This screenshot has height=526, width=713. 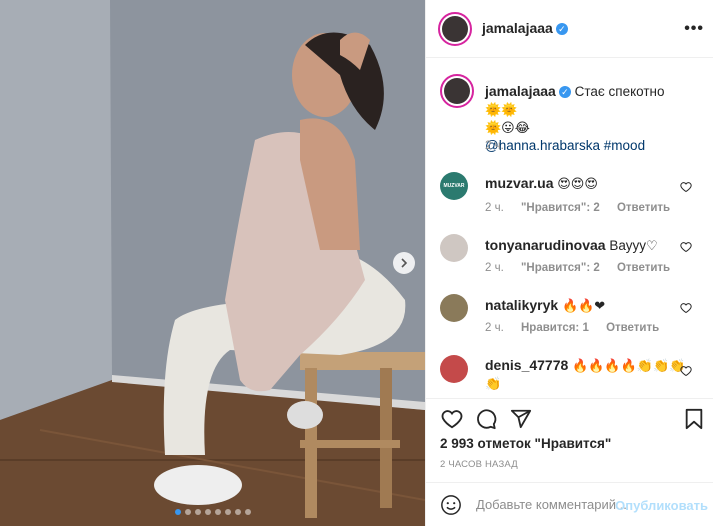 What do you see at coordinates (521, 305) in the screenshot?
I see `comment-username: natalikyryk` at bounding box center [521, 305].